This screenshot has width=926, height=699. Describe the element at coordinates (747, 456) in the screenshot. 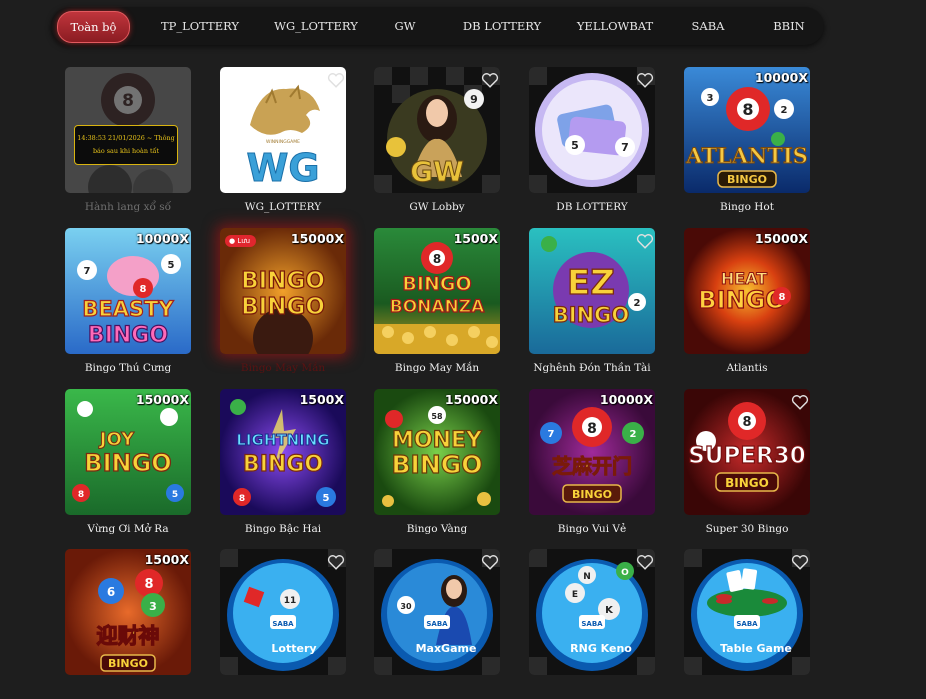

I see `svg-text: SUPER30` at that location.